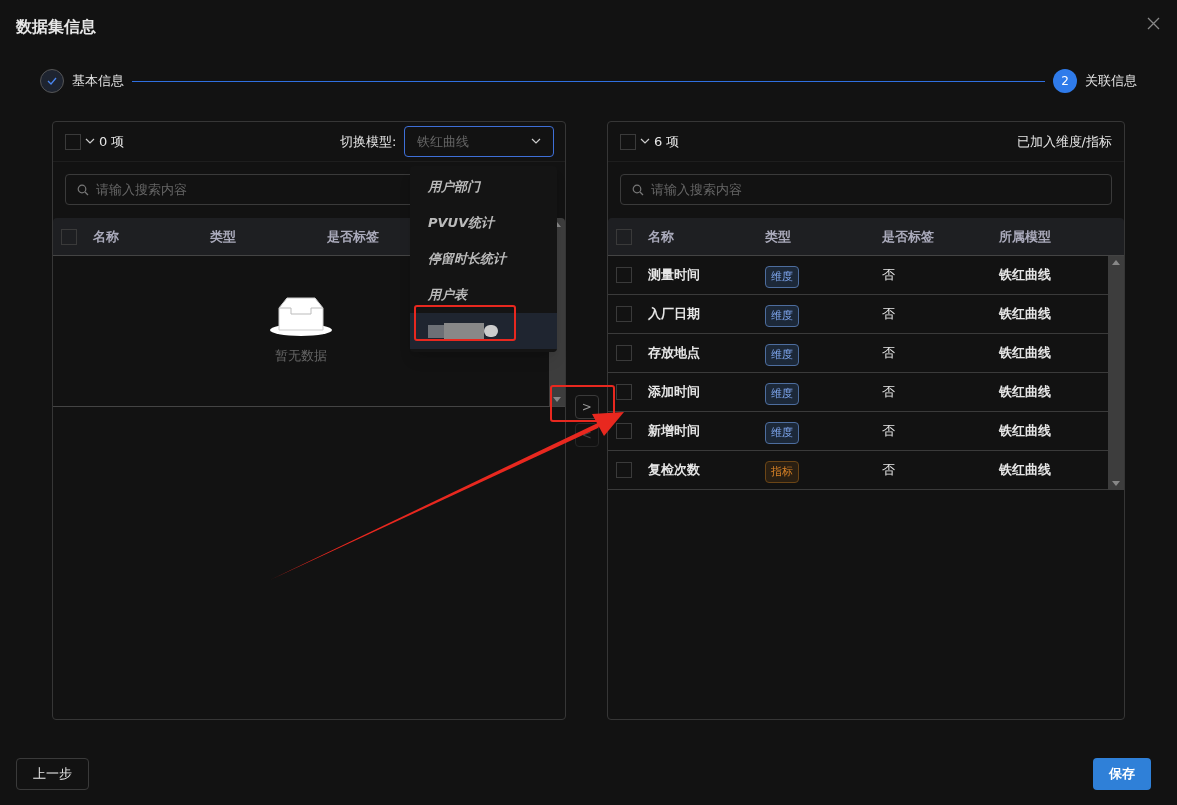 This screenshot has width=1177, height=805. I want to click on scrollbar, so click(1116, 373).